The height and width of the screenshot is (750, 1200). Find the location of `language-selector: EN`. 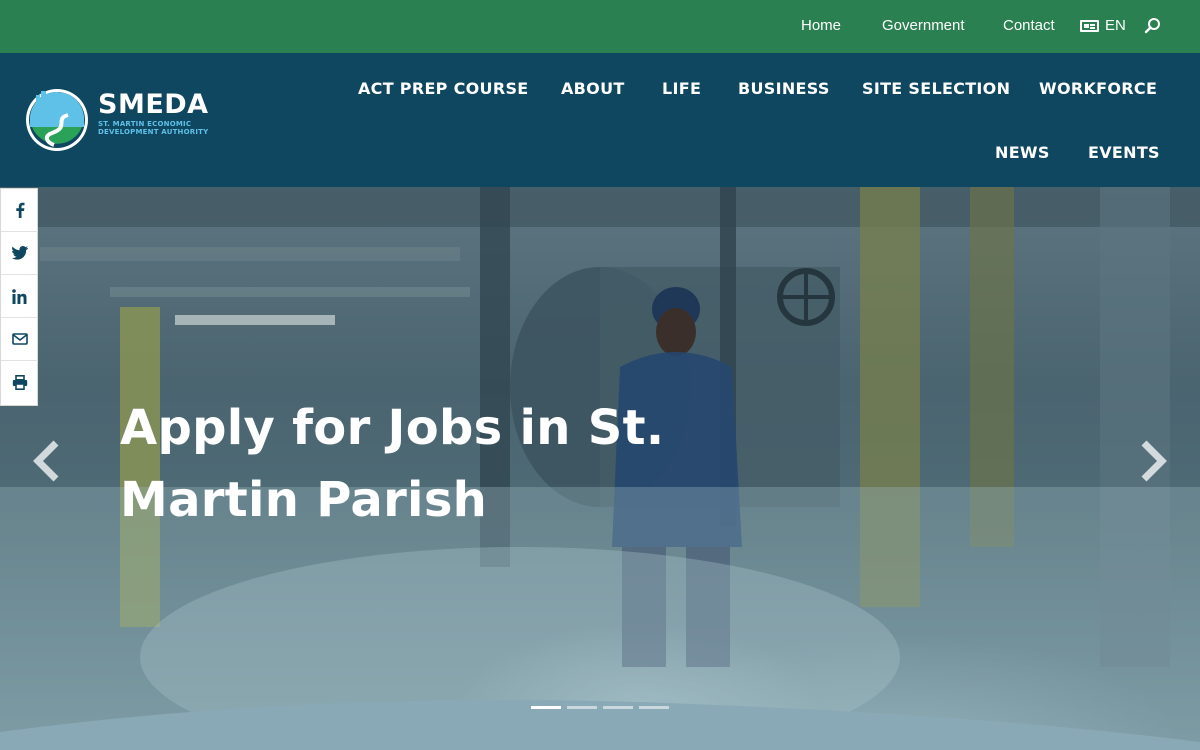

language-selector: EN is located at coordinates (1103, 25).